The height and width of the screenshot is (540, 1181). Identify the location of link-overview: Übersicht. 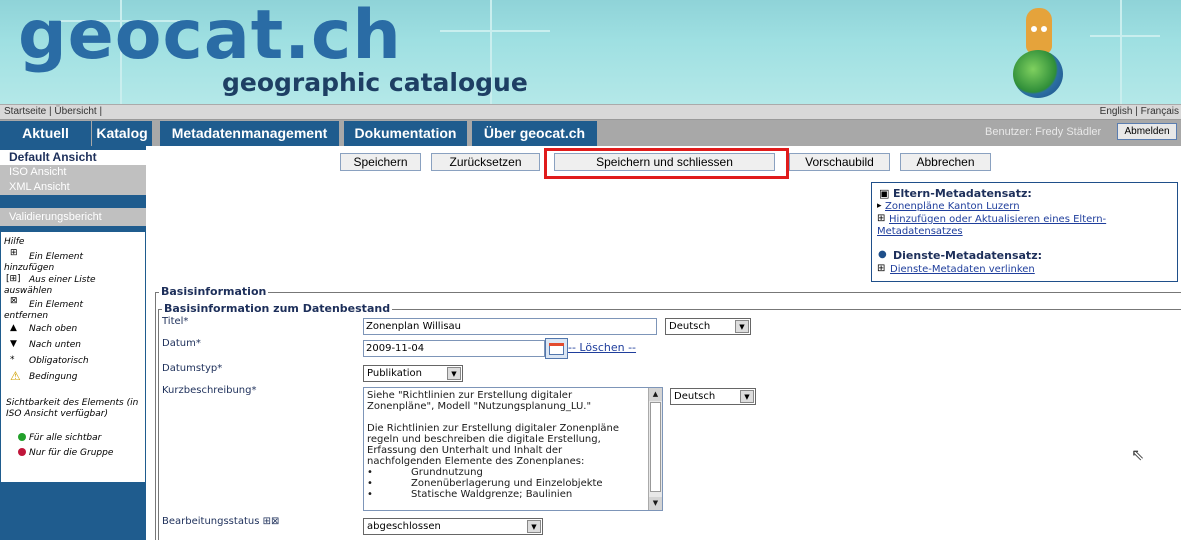
(75, 111).